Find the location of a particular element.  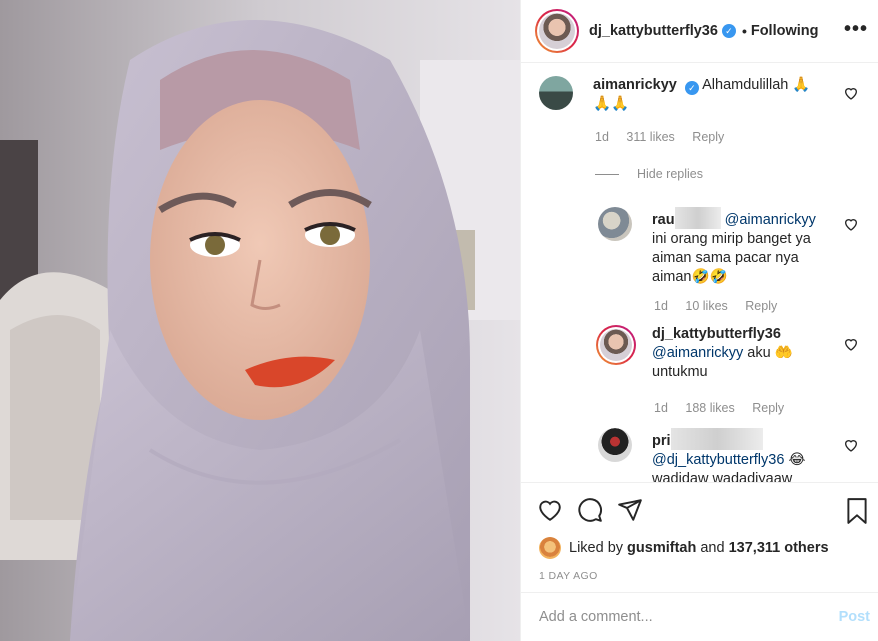

comment-text: ini orang mirip banget ya is located at coordinates (731, 239).